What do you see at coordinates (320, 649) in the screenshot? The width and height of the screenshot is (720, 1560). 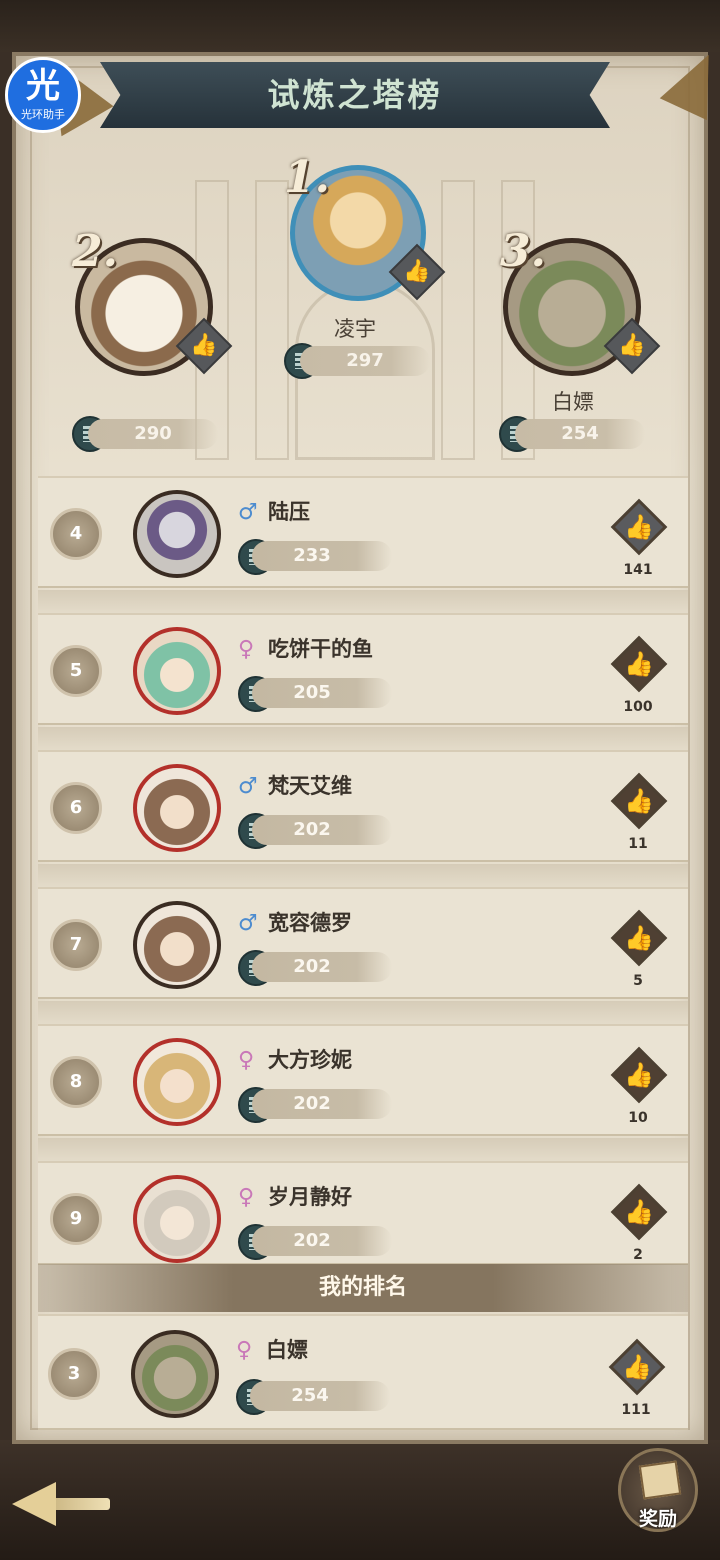 I see `player-name: 吃饼干的鱼` at bounding box center [320, 649].